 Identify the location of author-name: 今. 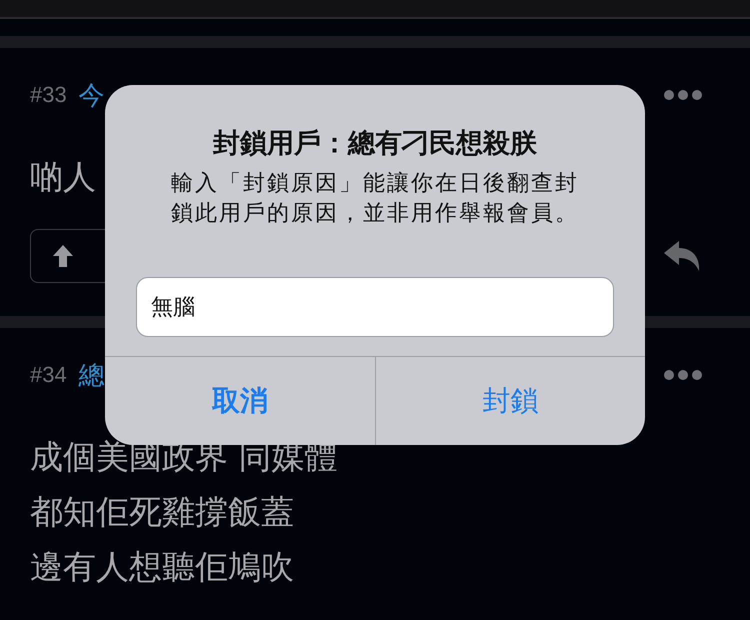
(91, 95).